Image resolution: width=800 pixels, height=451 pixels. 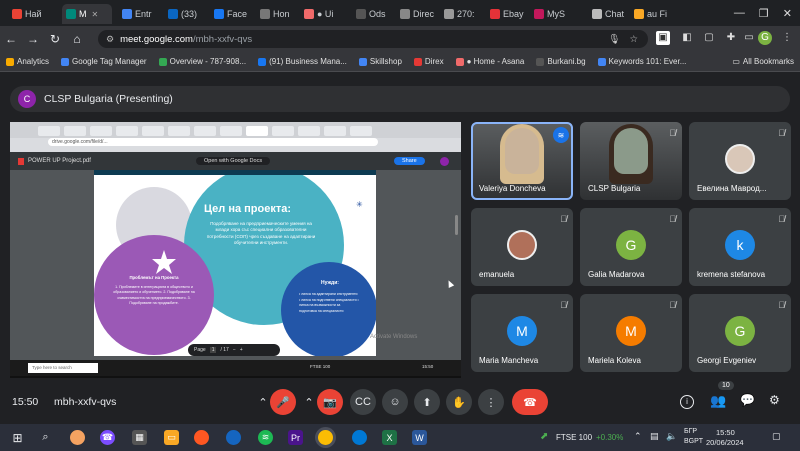 I want to click on language-indicator-secondary: BGPT, so click(x=694, y=441).